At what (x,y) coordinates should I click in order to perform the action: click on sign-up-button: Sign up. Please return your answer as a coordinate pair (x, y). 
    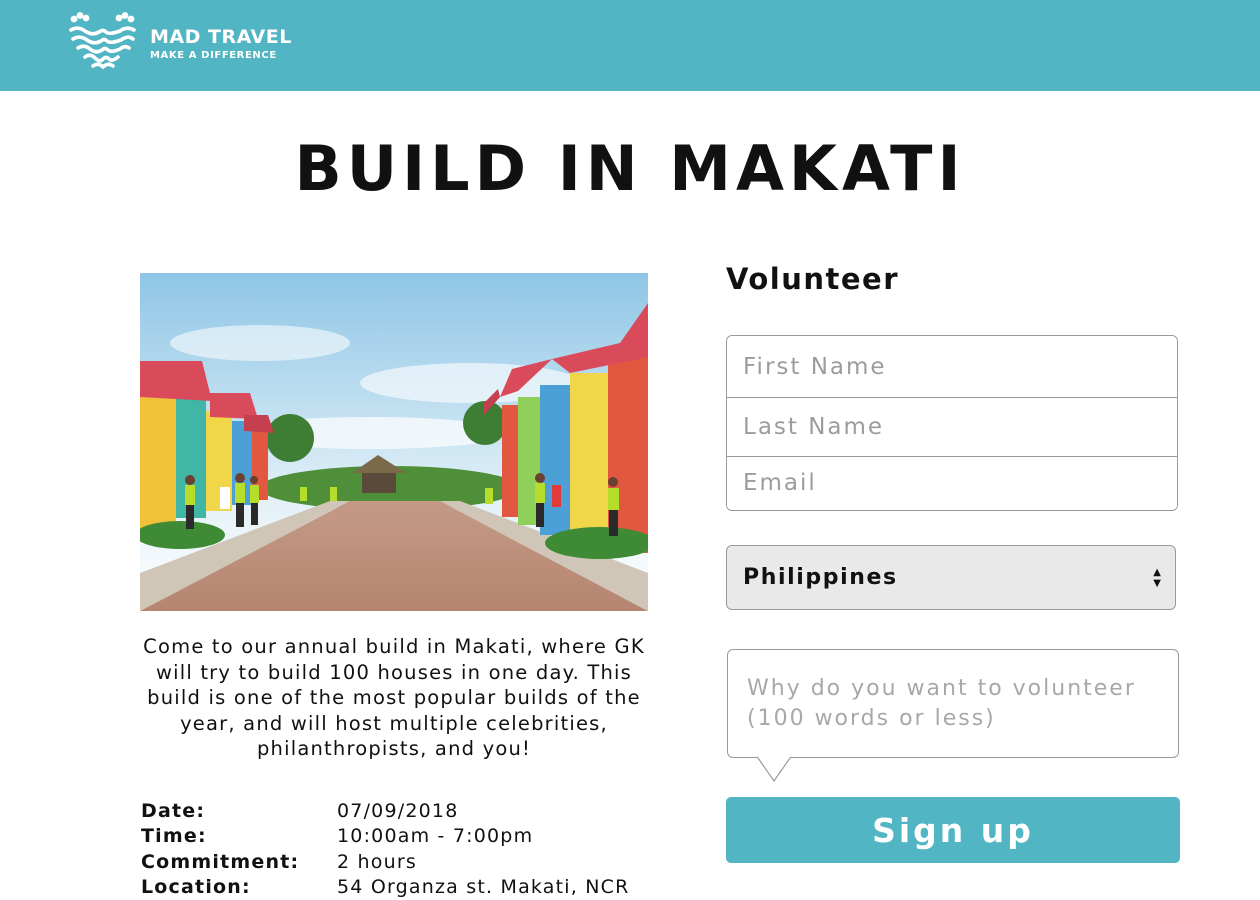
    Looking at the image, I should click on (953, 830).